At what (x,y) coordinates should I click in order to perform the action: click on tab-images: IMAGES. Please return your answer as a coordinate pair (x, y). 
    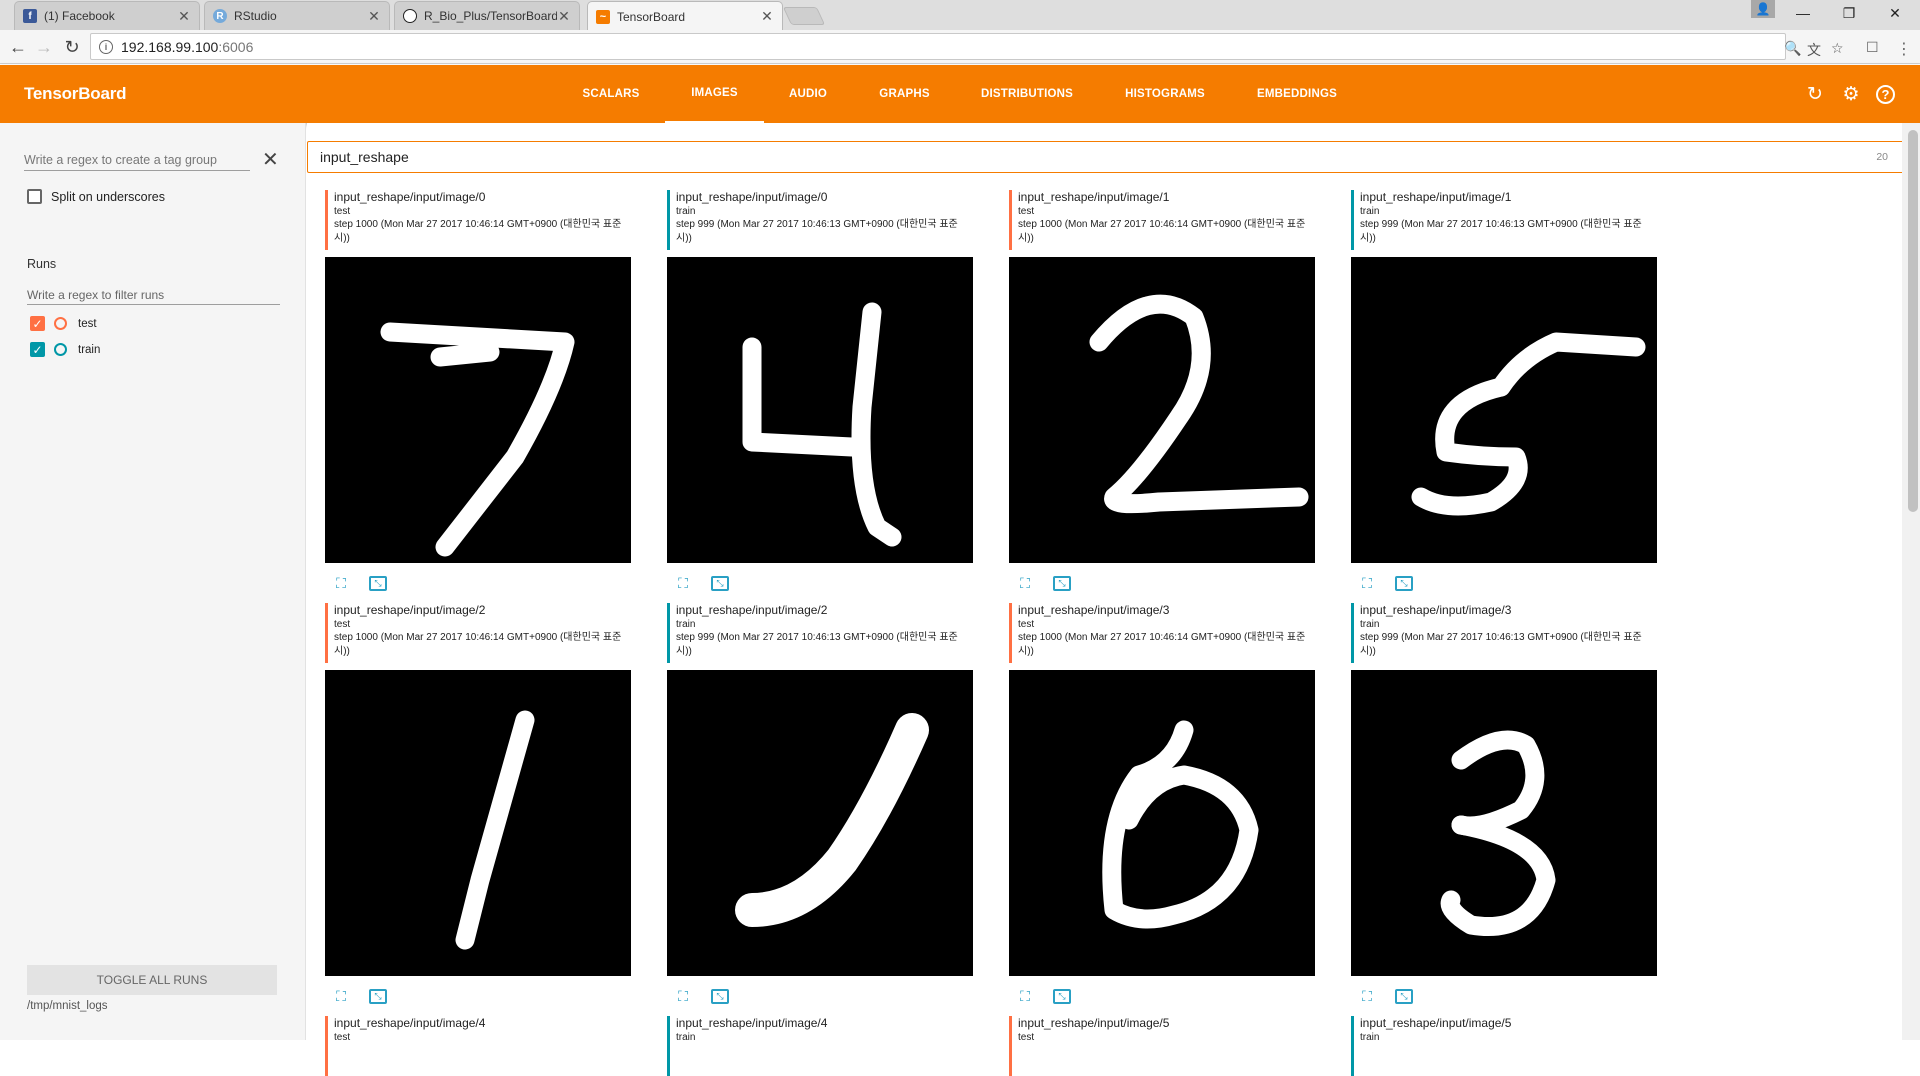
    Looking at the image, I should click on (714, 94).